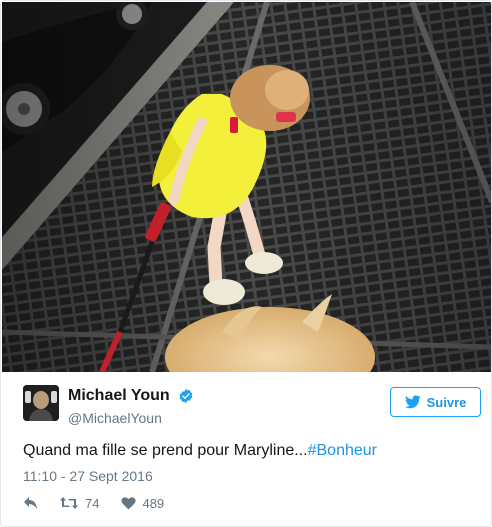  I want to click on author-name: Michael Youn, so click(119, 396).